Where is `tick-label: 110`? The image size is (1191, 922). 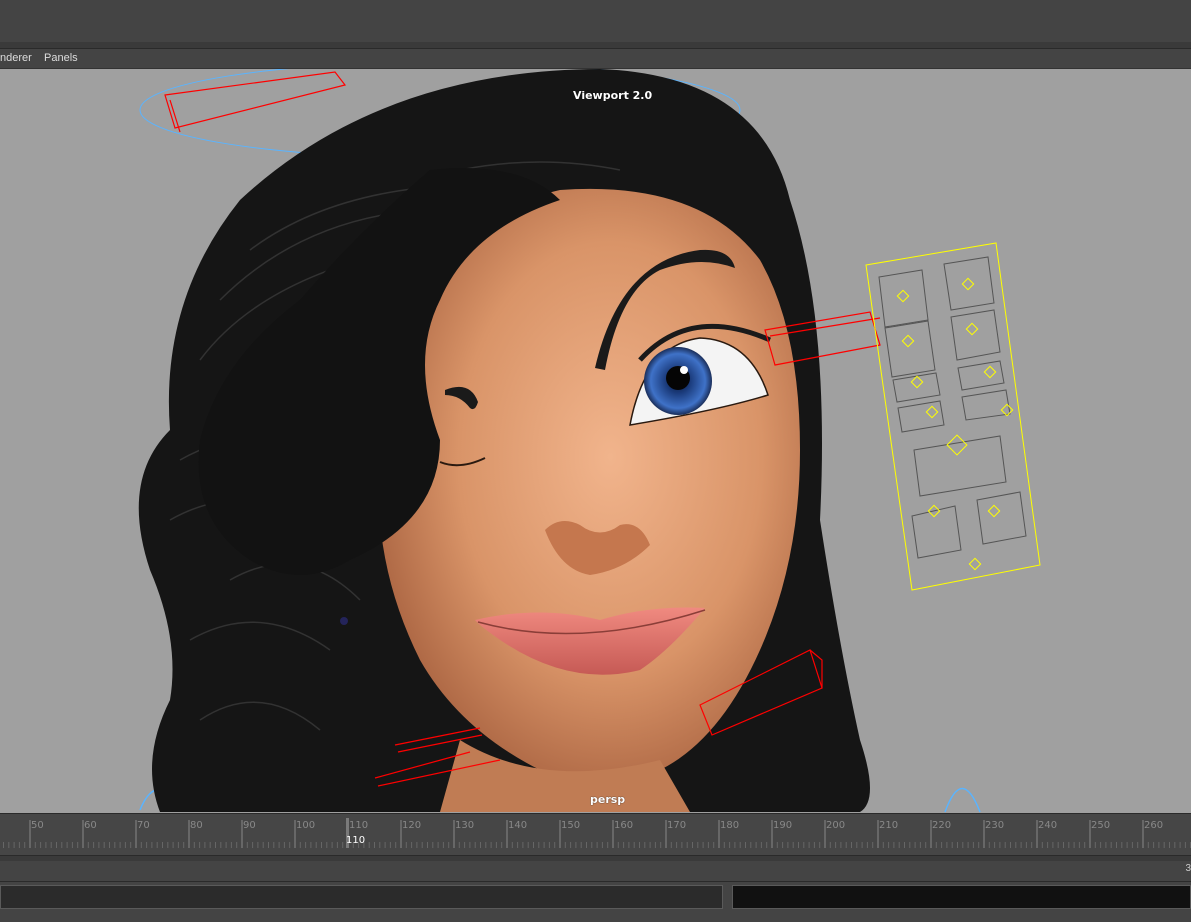 tick-label: 110 is located at coordinates (358, 825).